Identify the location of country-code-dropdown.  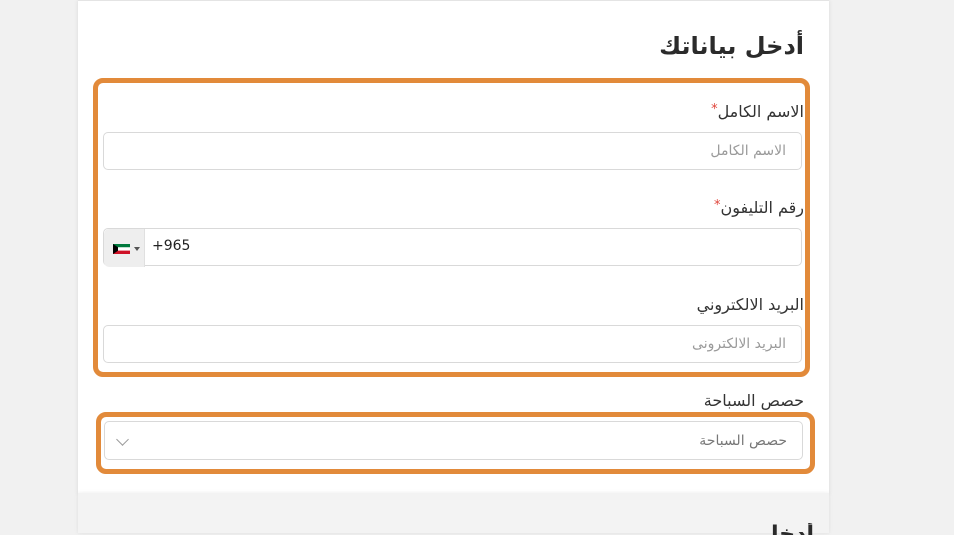
(124, 248).